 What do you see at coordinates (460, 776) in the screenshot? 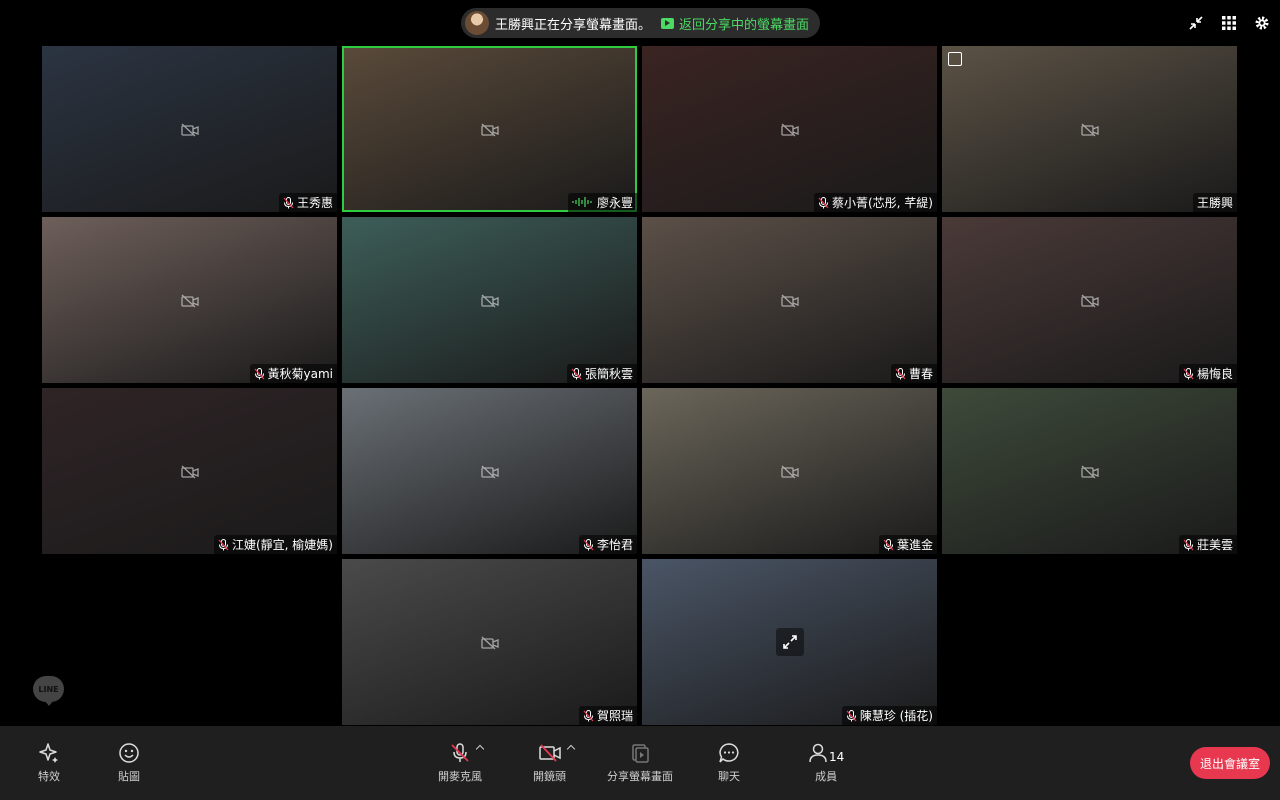
I see `mic-label: 開麥克風` at bounding box center [460, 776].